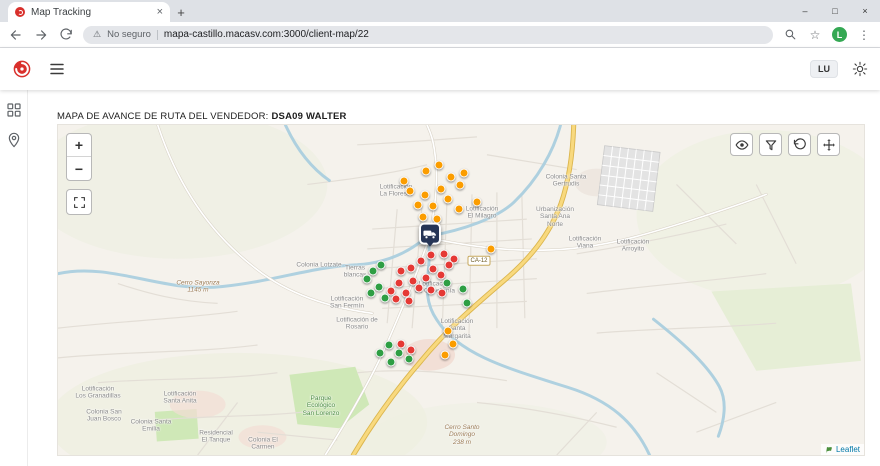 This screenshot has width=880, height=466. What do you see at coordinates (16, 35) in the screenshot?
I see `back-button` at bounding box center [16, 35].